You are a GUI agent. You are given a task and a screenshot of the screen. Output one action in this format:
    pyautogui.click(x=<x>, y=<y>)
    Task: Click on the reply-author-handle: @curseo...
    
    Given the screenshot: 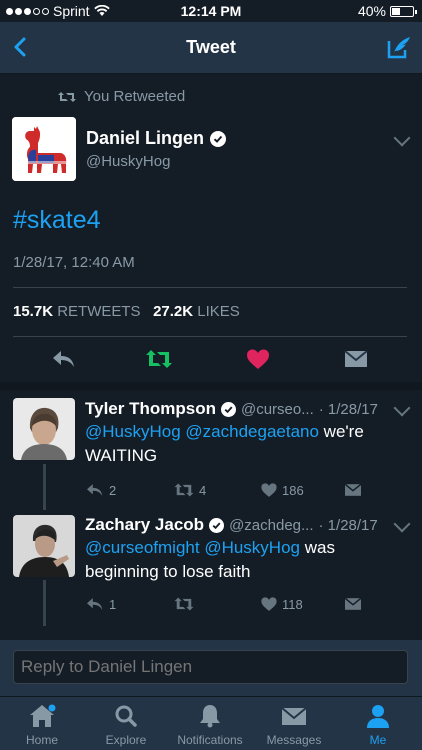 What is the action you would take?
    pyautogui.click(x=277, y=409)
    